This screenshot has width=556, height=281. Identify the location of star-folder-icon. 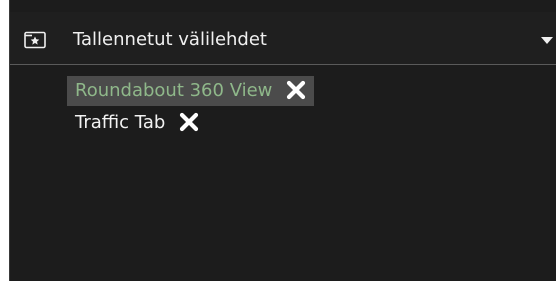
(35, 40).